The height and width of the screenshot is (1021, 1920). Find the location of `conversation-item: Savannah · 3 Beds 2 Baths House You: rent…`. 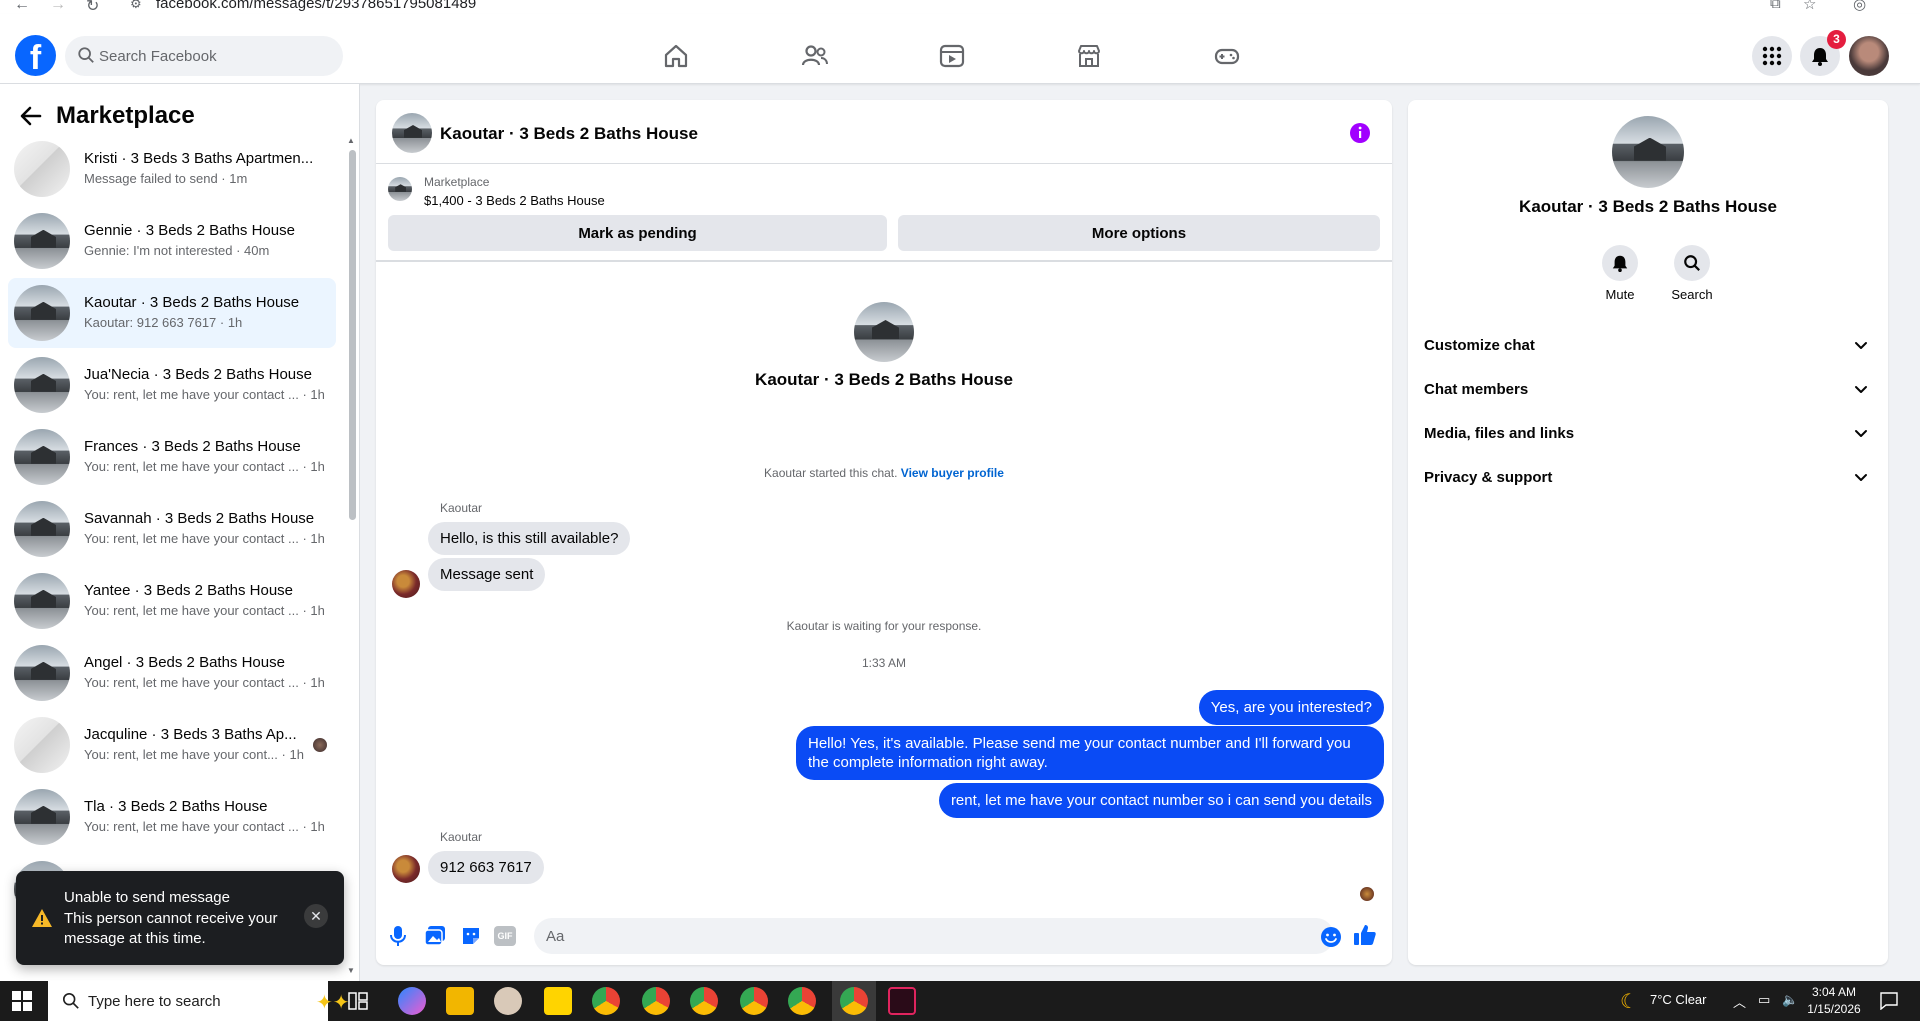

conversation-item: Savannah · 3 Beds 2 Baths House You: rent… is located at coordinates (172, 529).